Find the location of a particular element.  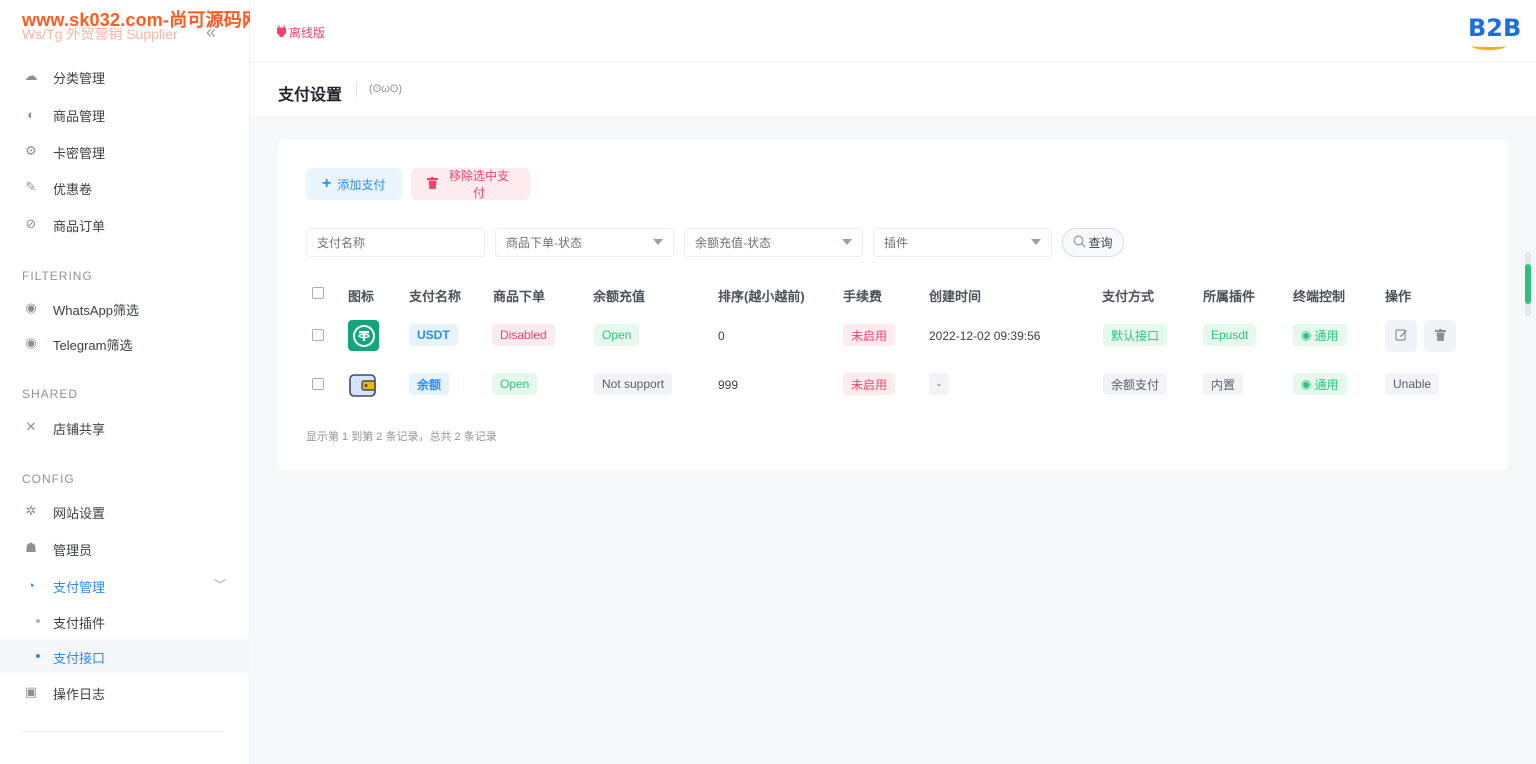

brand-logo: B2B is located at coordinates (1494, 32).